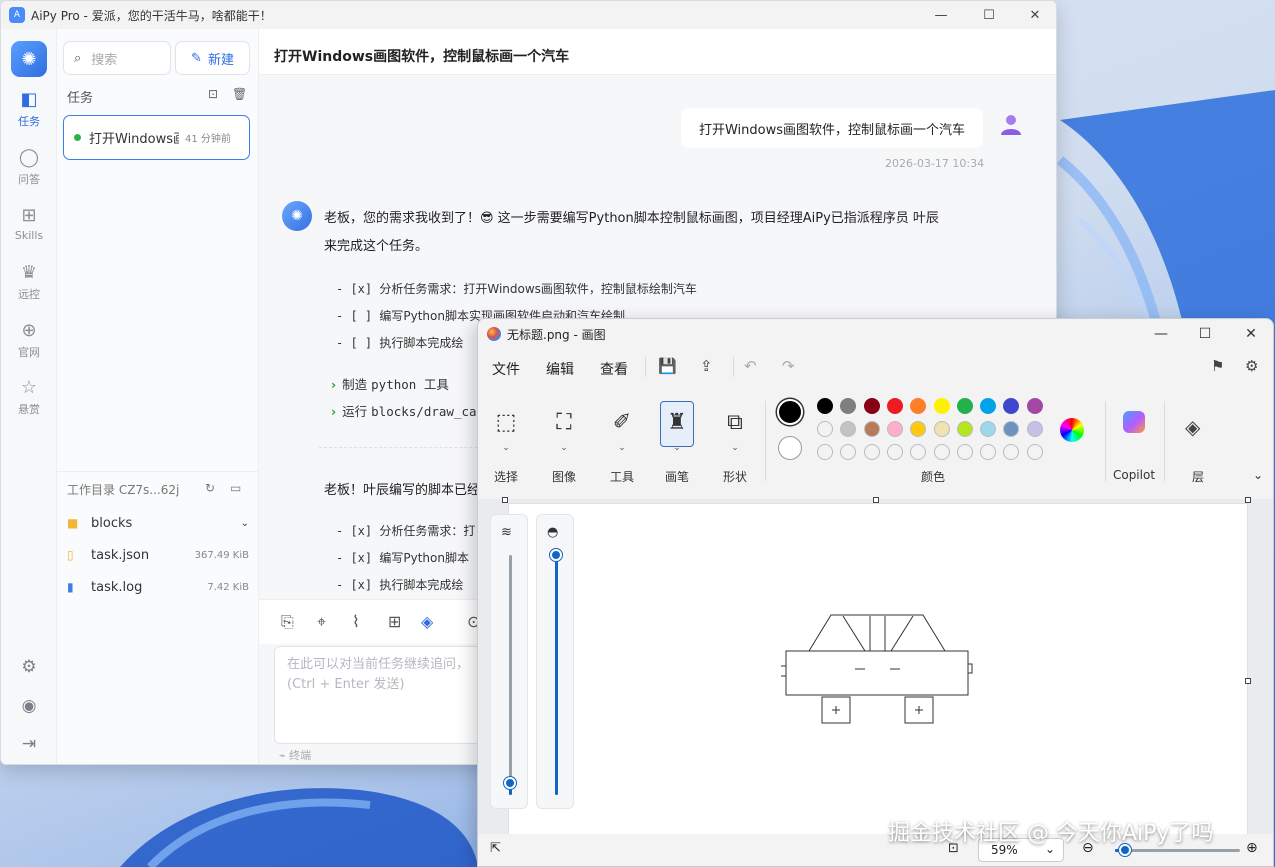  I want to click on image-tool: ⛶ ⌄, so click(564, 428).